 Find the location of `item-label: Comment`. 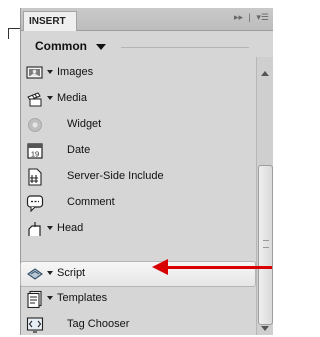

item-label: Comment is located at coordinates (91, 202).